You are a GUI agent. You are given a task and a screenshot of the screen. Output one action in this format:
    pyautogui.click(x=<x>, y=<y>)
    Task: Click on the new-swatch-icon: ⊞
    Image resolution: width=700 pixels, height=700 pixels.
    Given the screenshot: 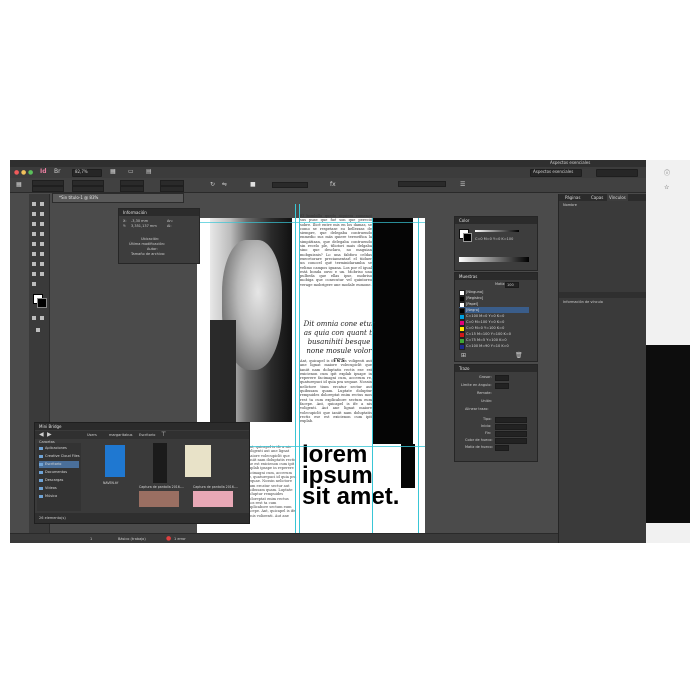 What is the action you would take?
    pyautogui.click(x=463, y=355)
    